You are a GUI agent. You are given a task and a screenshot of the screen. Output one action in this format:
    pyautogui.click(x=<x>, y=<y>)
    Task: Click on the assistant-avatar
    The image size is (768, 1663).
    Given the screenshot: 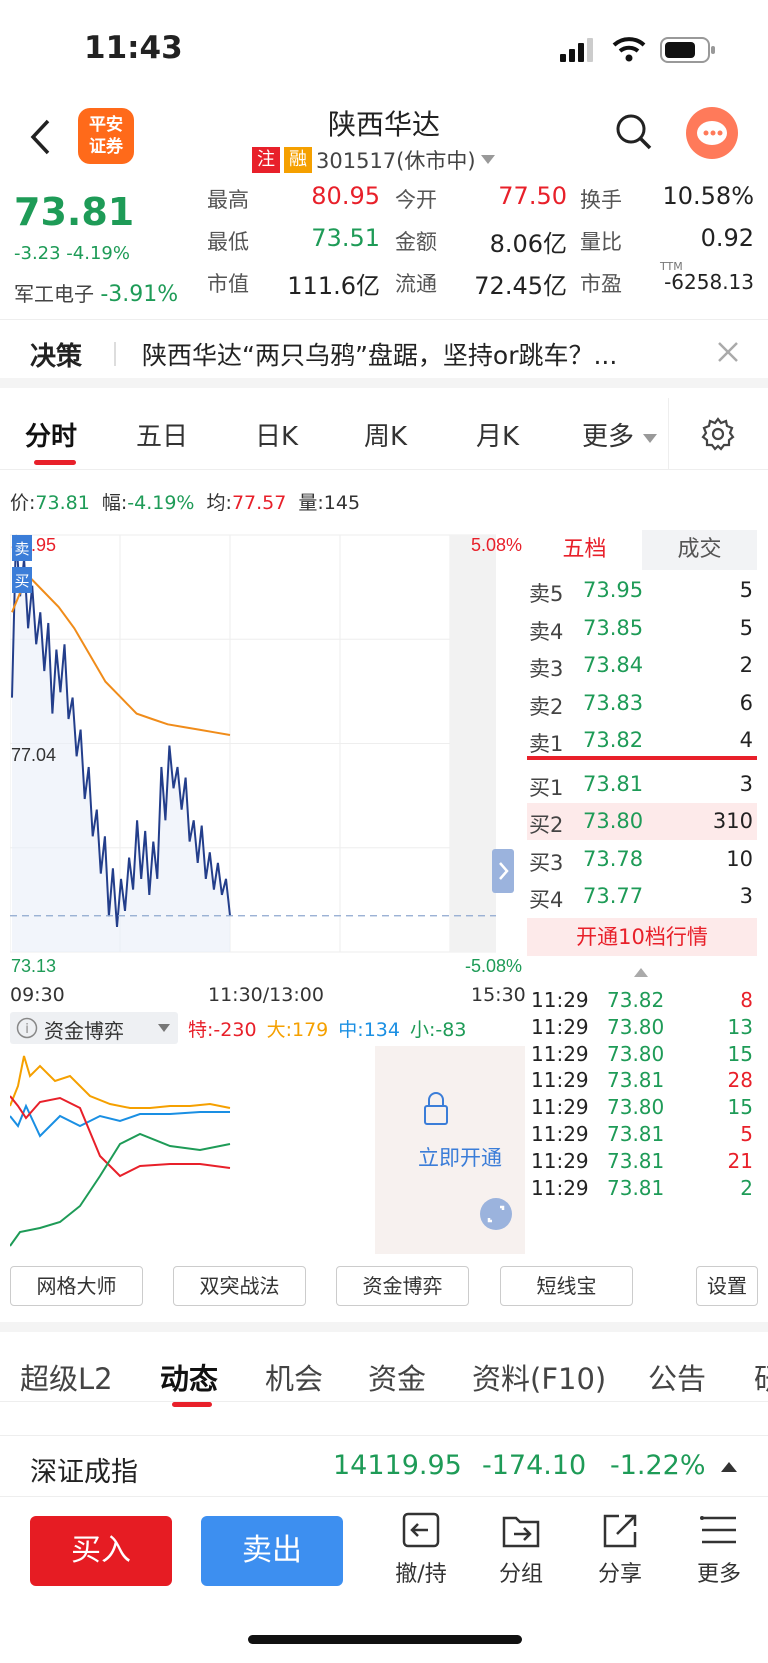 What is the action you would take?
    pyautogui.click(x=712, y=133)
    